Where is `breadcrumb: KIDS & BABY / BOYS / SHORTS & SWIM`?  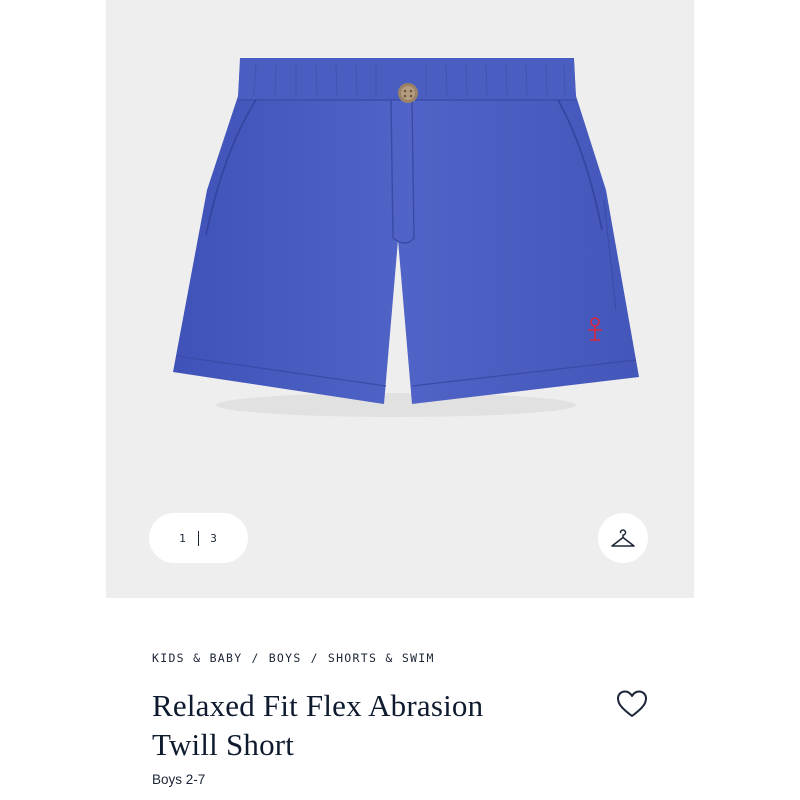 breadcrumb: KIDS & BABY / BOYS / SHORTS & SWIM is located at coordinates (293, 658).